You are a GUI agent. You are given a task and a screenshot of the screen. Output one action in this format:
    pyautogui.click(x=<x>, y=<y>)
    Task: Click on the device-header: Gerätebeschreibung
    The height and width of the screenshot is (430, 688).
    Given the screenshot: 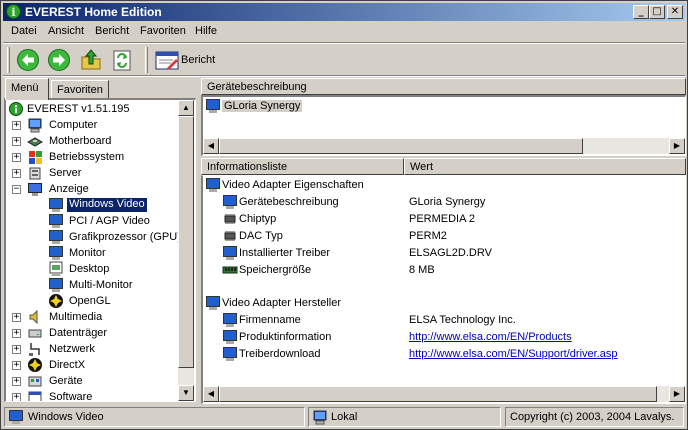 What is the action you would take?
    pyautogui.click(x=443, y=86)
    